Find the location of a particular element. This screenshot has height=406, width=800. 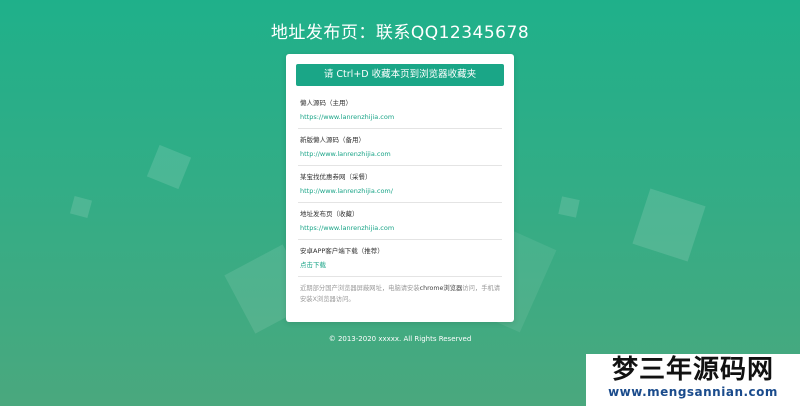

notice-highlight: chrome浏览器 is located at coordinates (441, 288).